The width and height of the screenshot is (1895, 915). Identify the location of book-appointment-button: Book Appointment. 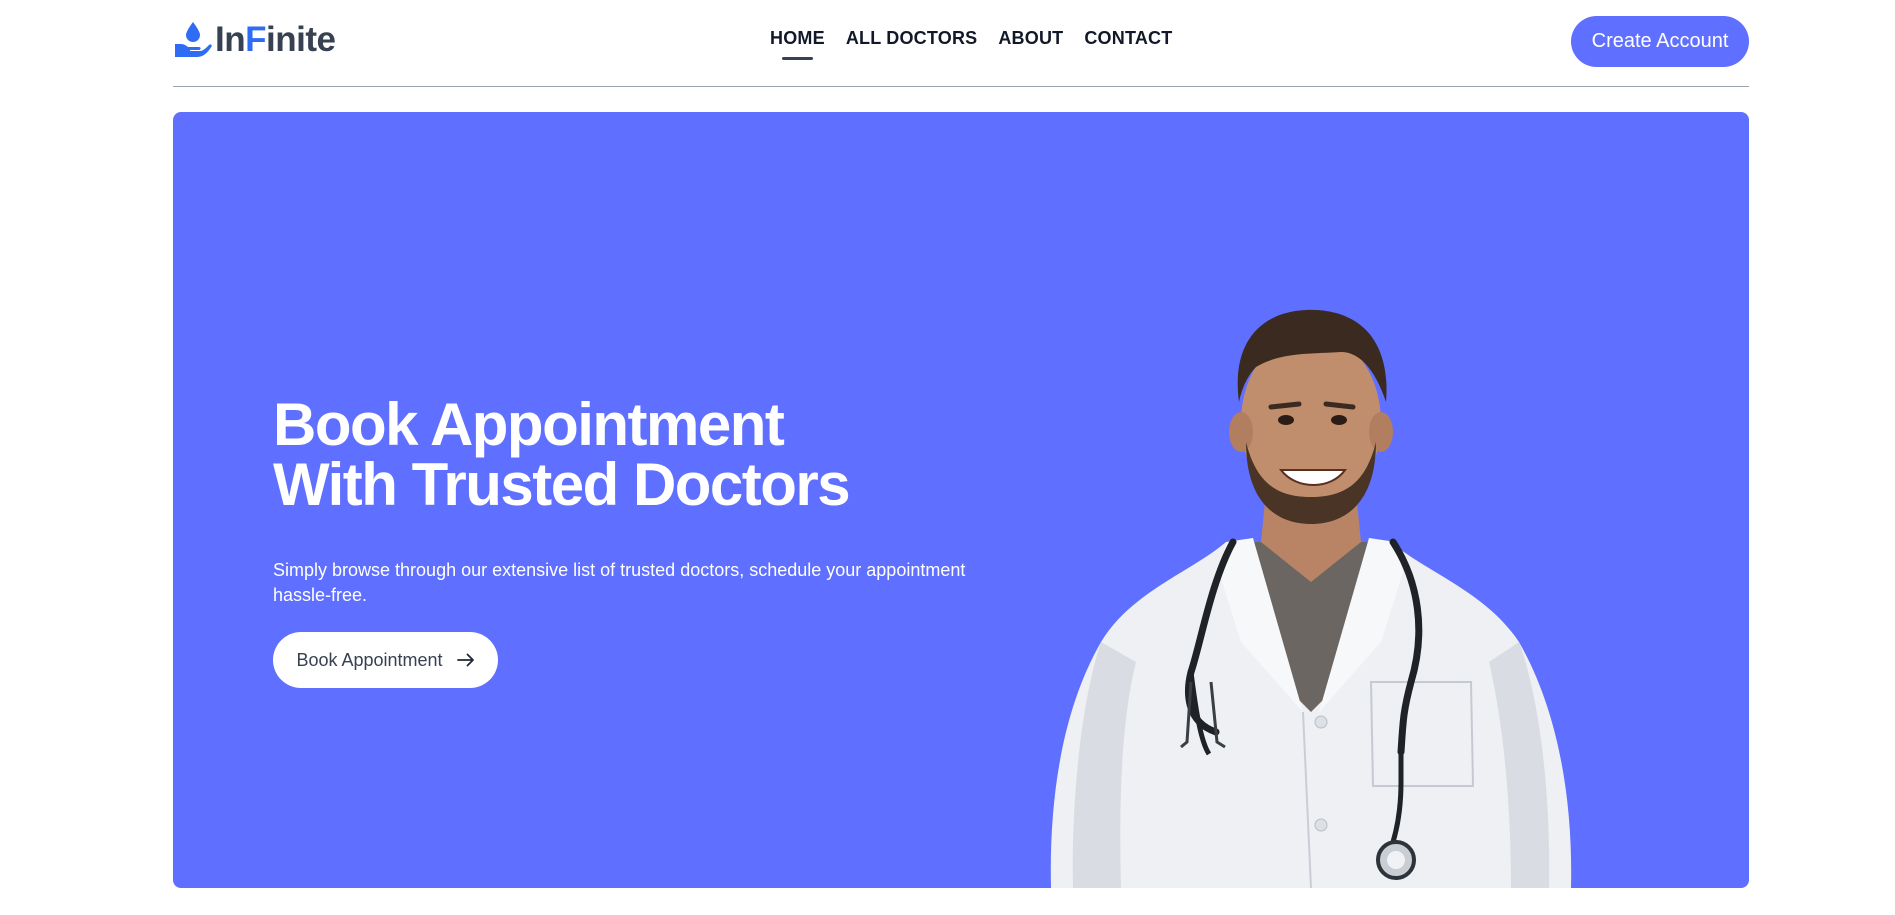
(385, 660).